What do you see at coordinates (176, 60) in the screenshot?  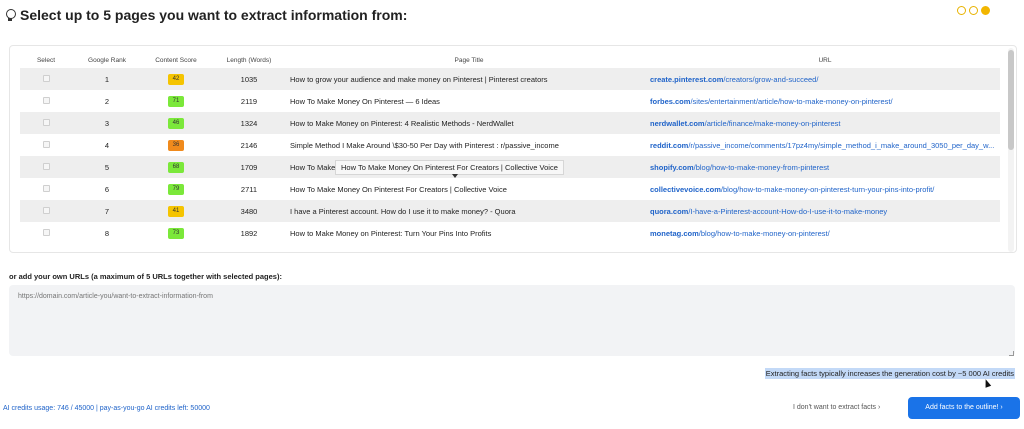 I see `column-header-score: Content Score` at bounding box center [176, 60].